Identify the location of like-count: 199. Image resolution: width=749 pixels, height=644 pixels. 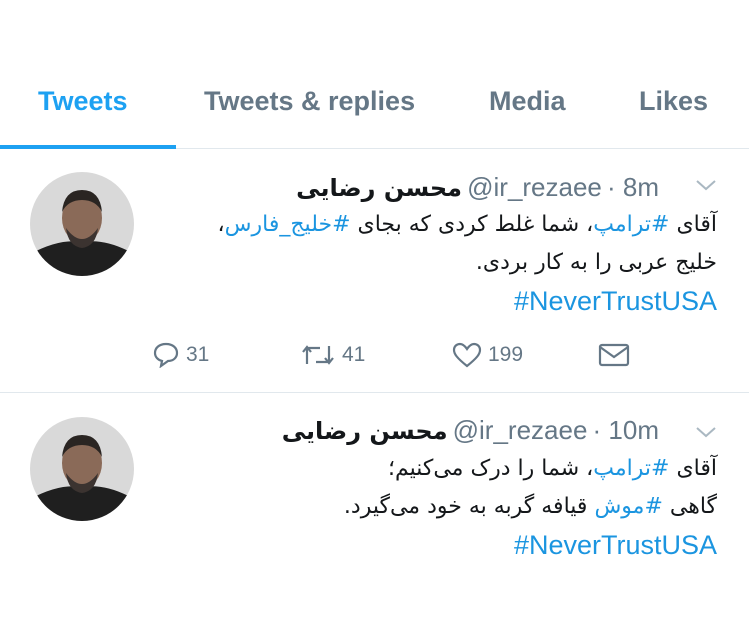
(506, 354).